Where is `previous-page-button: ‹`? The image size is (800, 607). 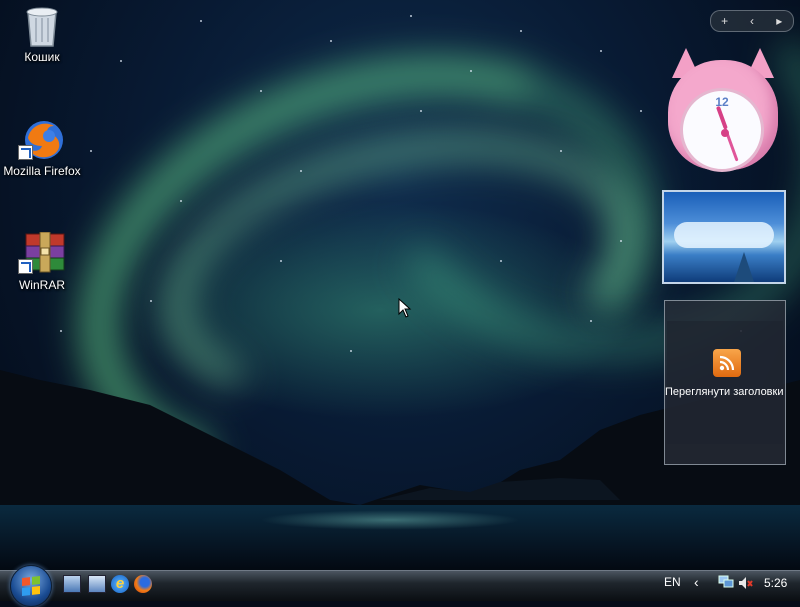 previous-page-button: ‹ is located at coordinates (752, 21).